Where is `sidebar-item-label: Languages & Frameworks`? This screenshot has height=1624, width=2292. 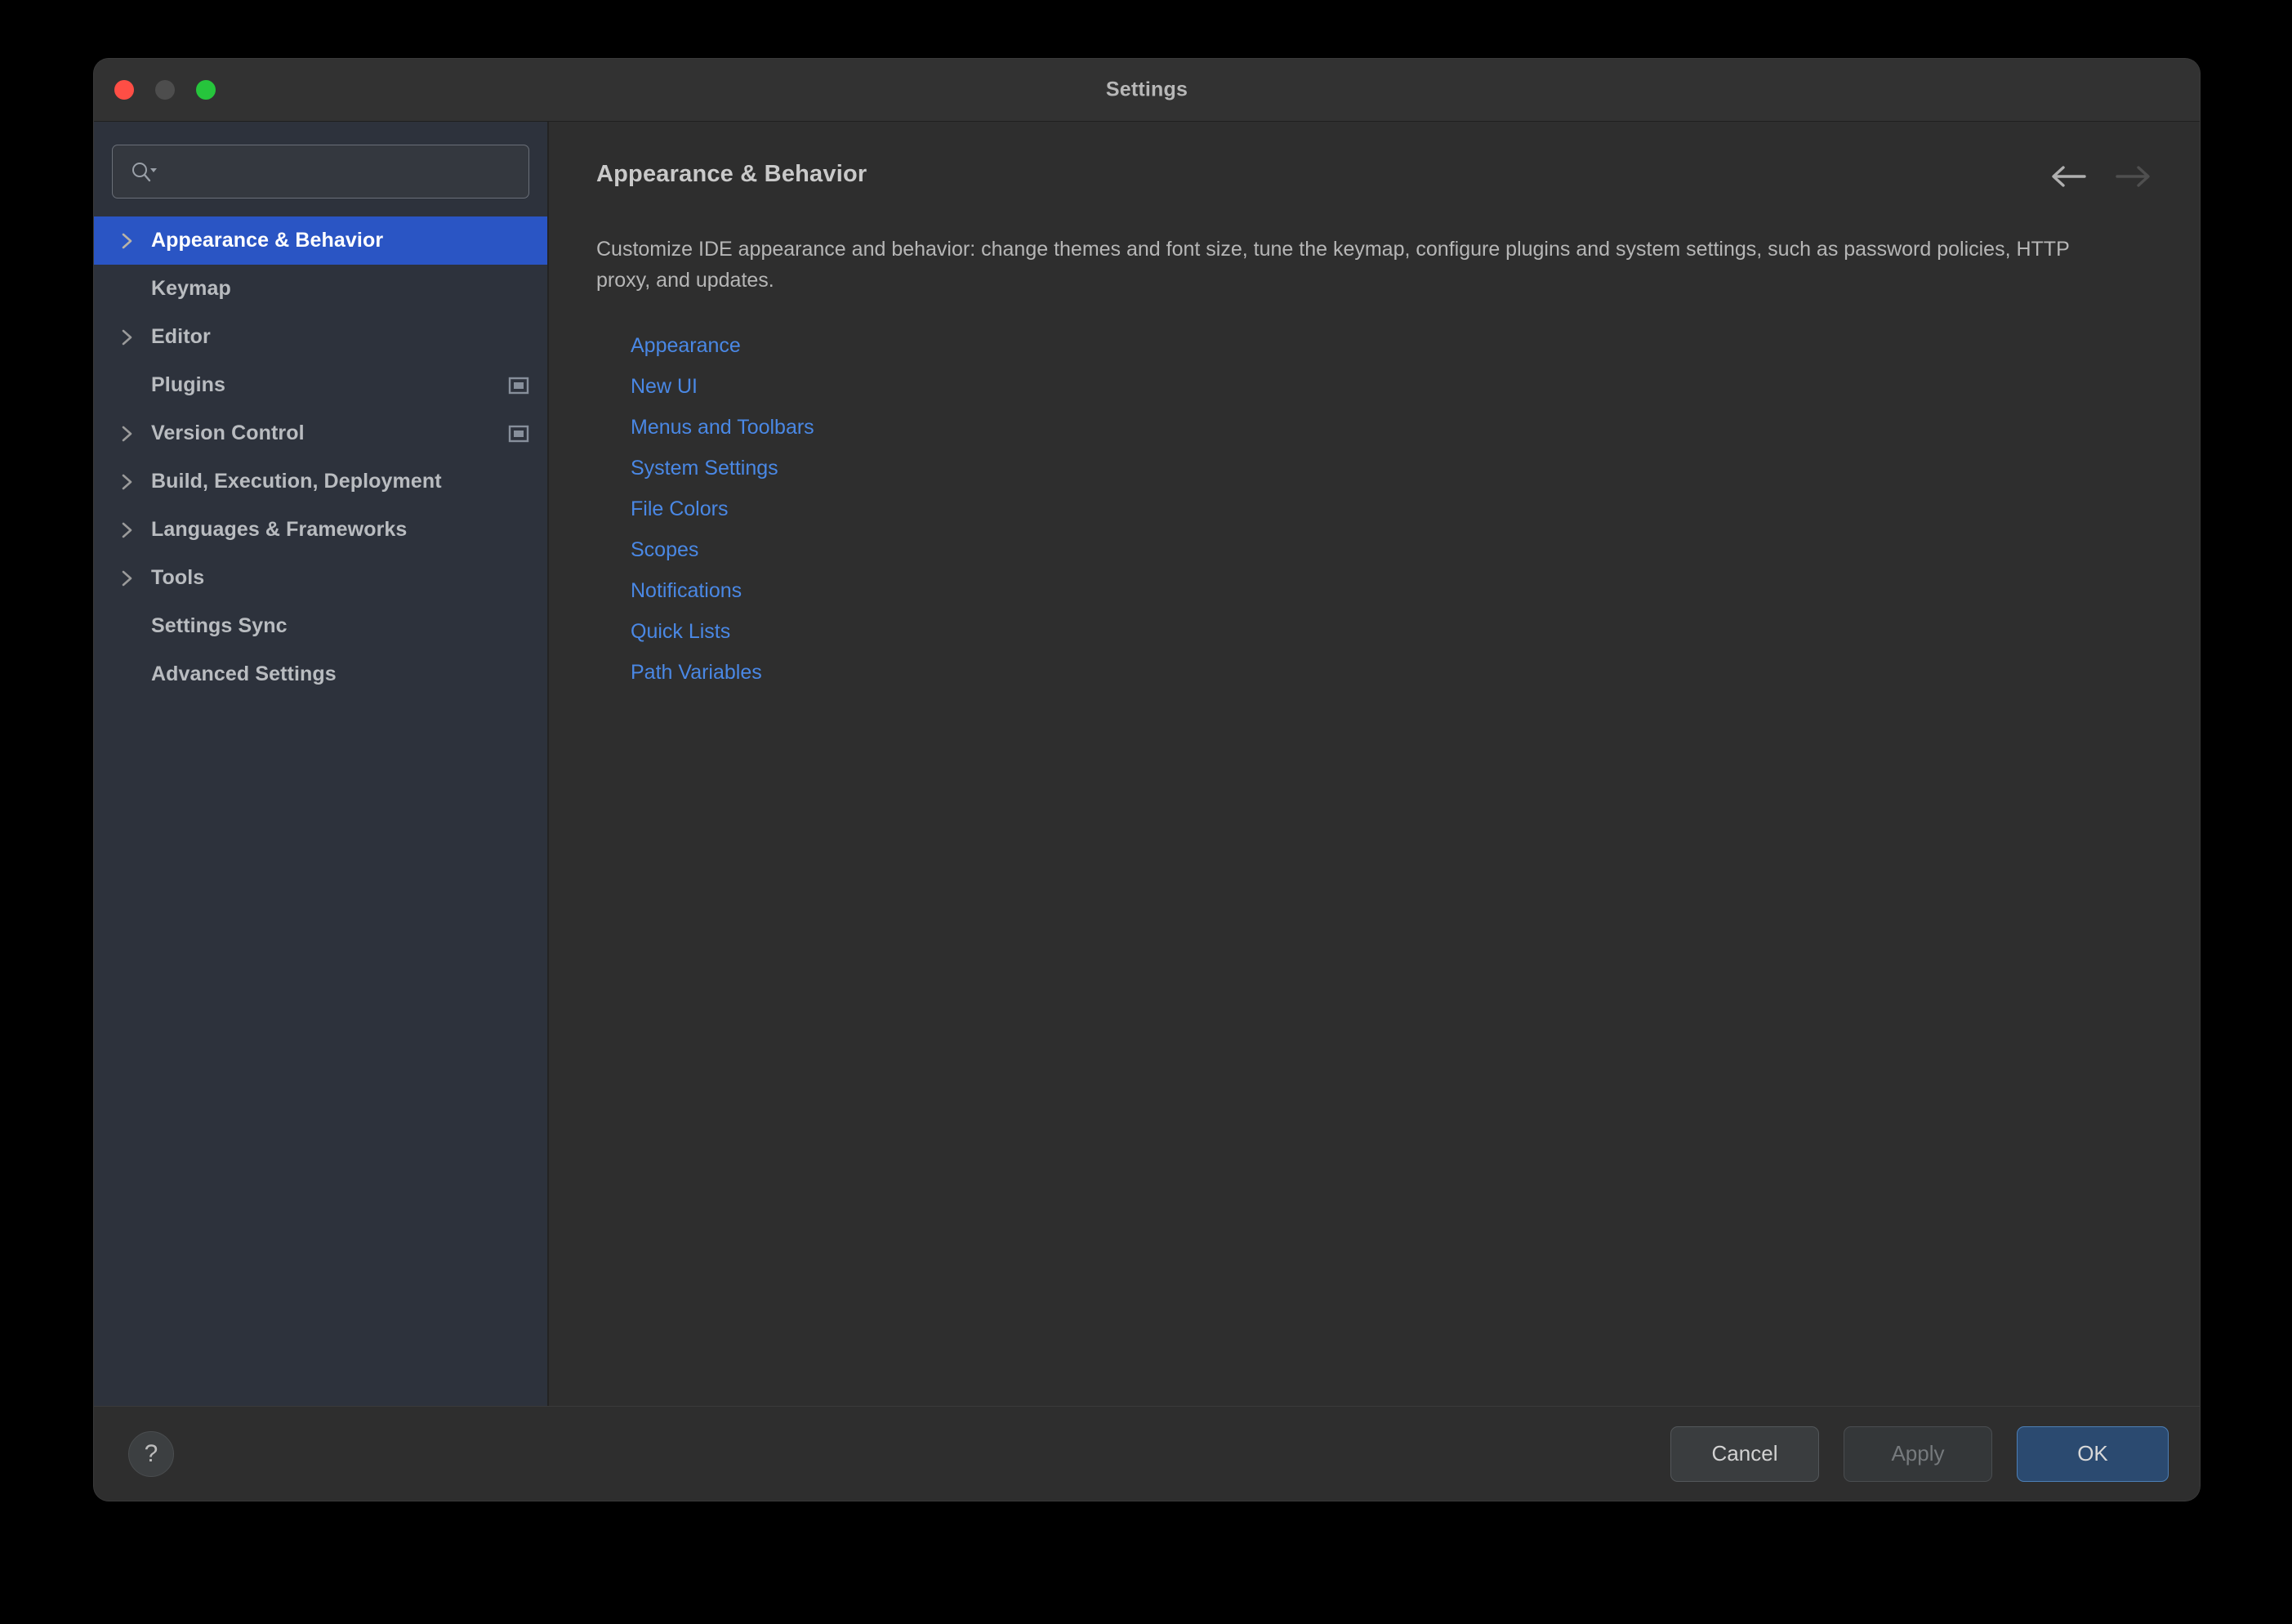 sidebar-item-label: Languages & Frameworks is located at coordinates (279, 529).